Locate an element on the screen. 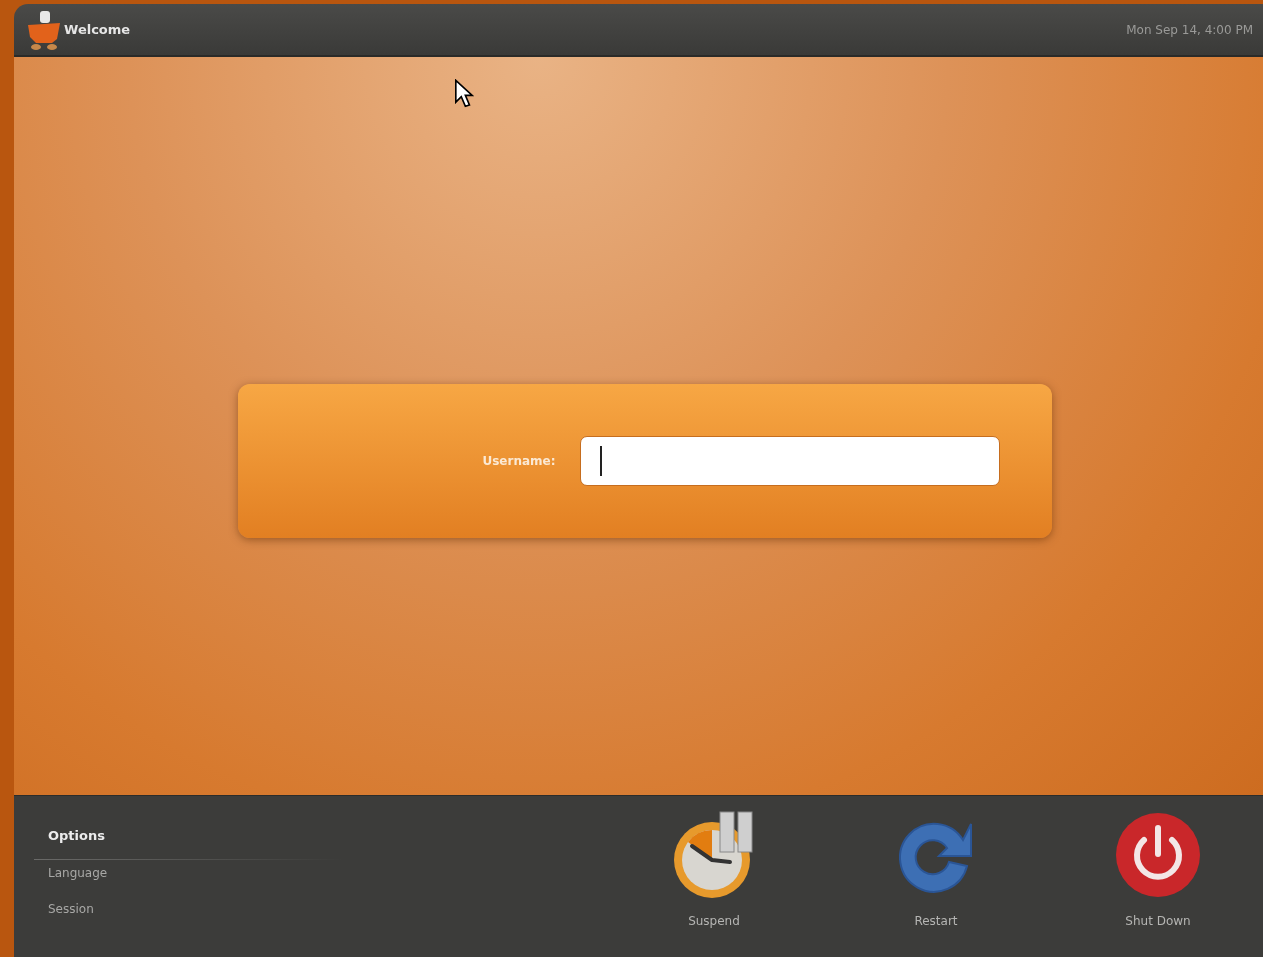 This screenshot has height=957, width=1263. clock: Mon Sep 14, 4:00 PM is located at coordinates (1189, 29).